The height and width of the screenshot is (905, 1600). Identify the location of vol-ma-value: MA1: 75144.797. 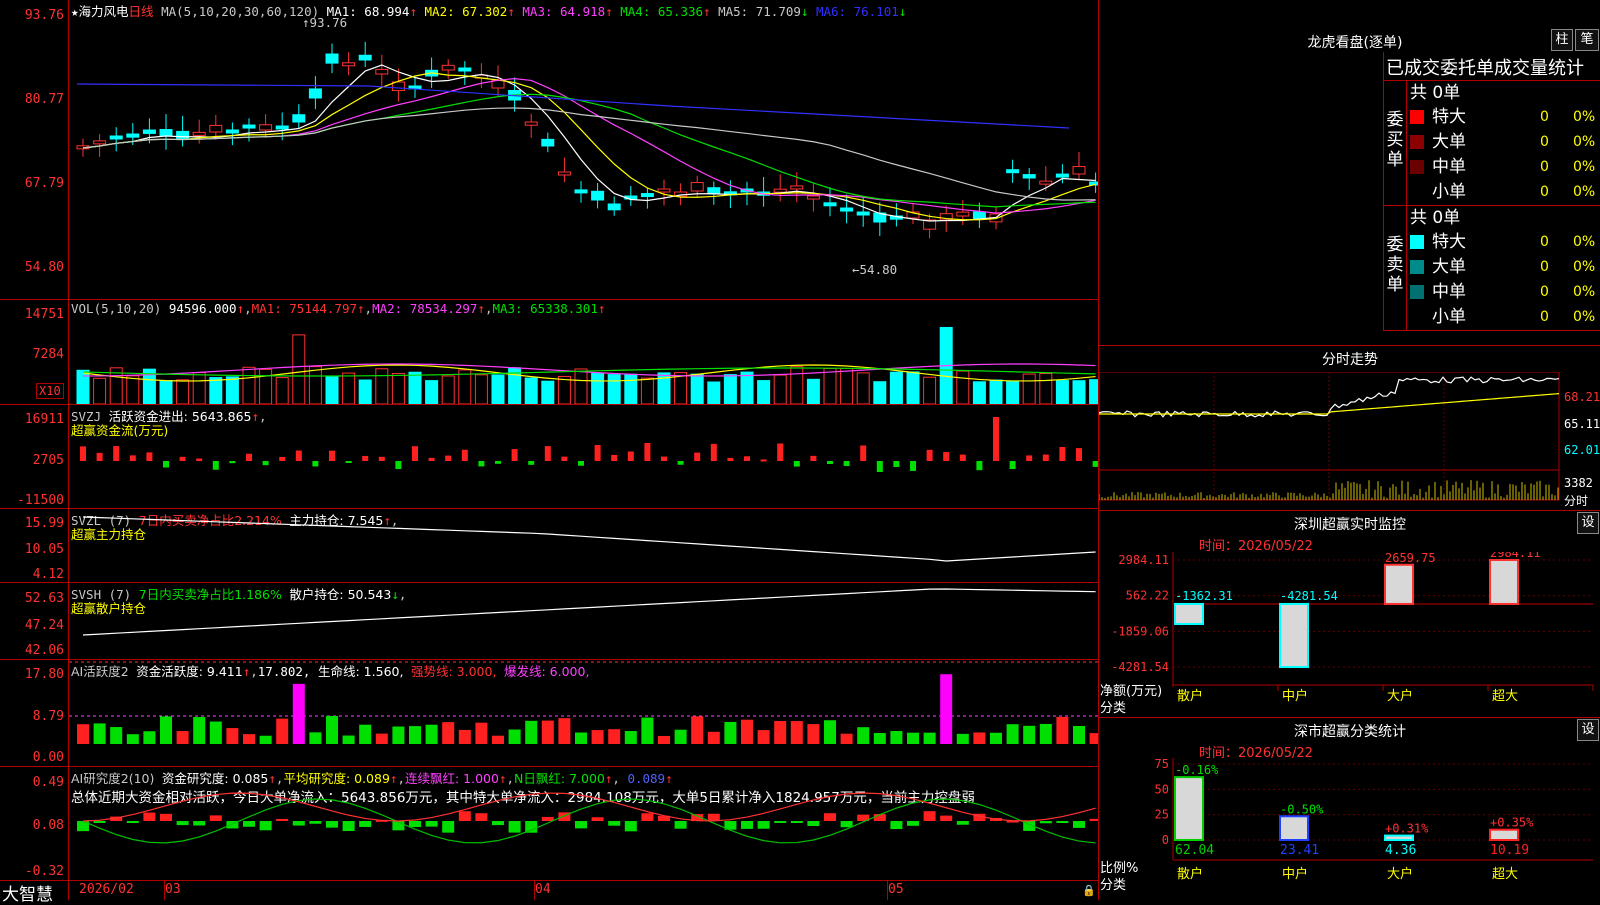
(304, 308).